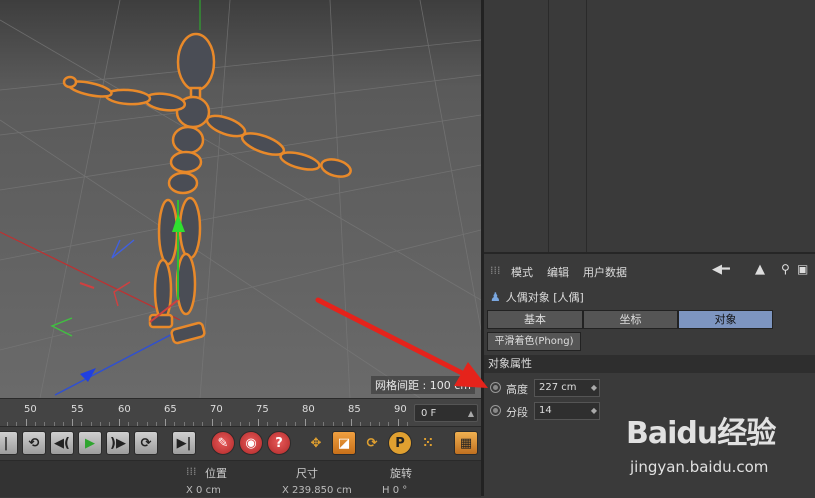 The width and height of the screenshot is (815, 498). What do you see at coordinates (605, 272) in the screenshot?
I see `menu-user-data: 用户数据` at bounding box center [605, 272].